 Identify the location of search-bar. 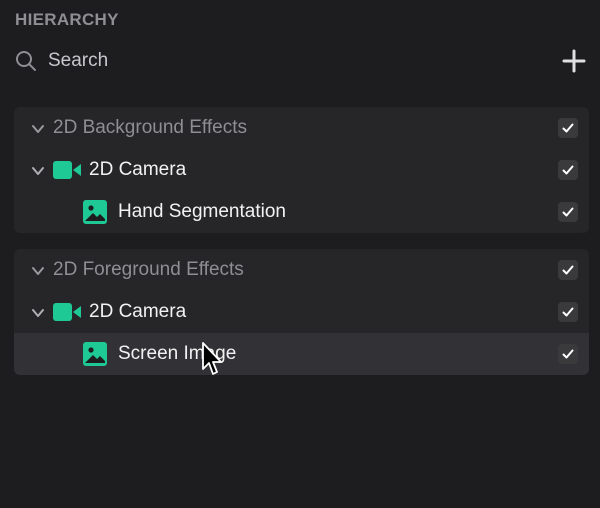
(300, 61).